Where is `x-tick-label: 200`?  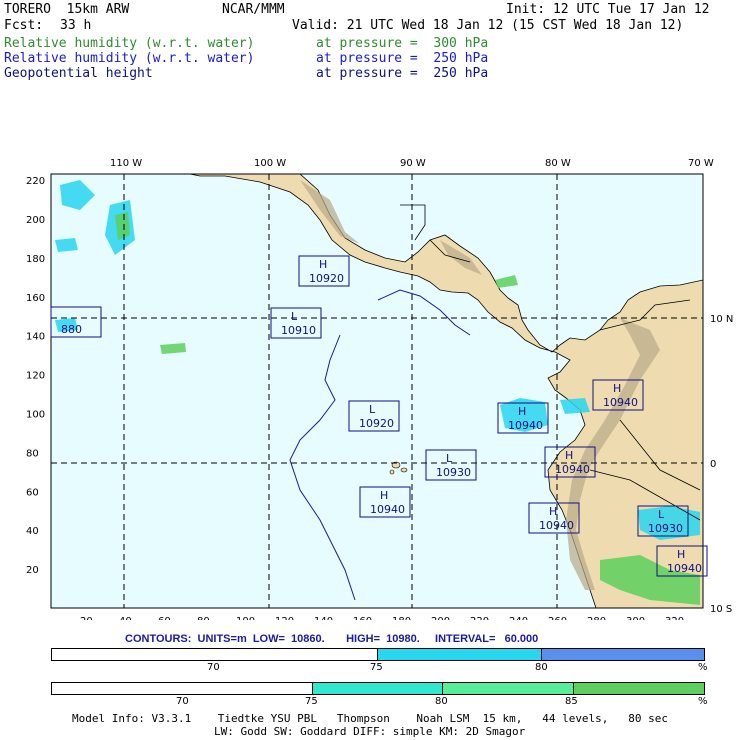
x-tick-label: 200 is located at coordinates (440, 618).